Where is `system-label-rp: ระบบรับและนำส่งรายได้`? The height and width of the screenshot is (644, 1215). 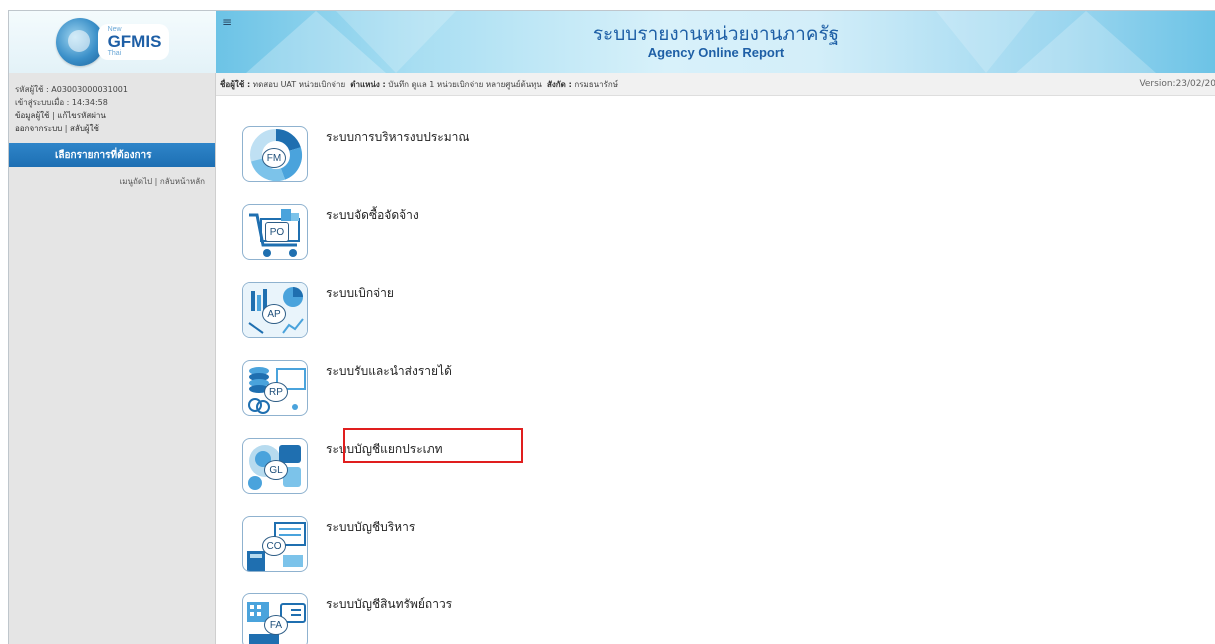
system-label-rp: ระบบรับและนำส่งรายได้ is located at coordinates (389, 392).